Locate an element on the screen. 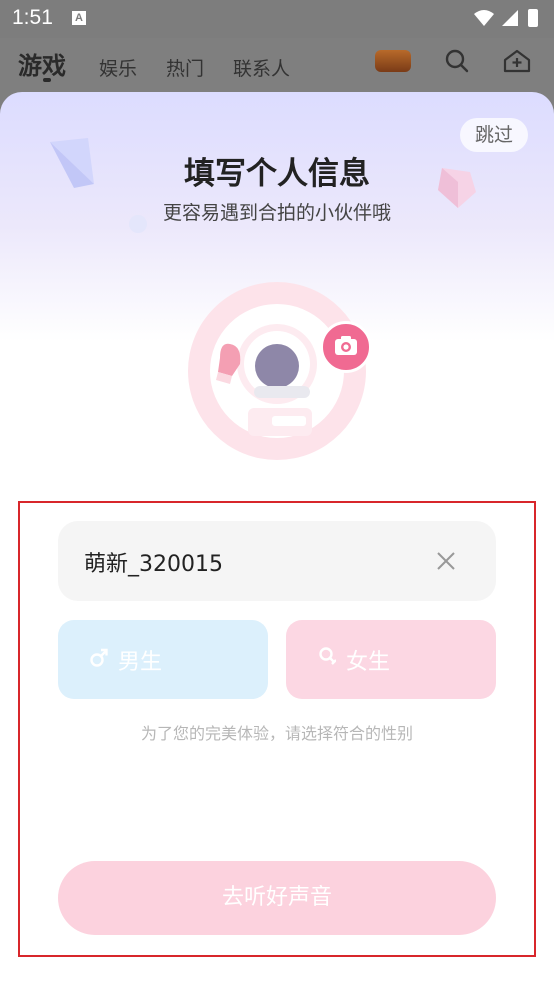 The image size is (554, 984). page-title: 填写个人信息 is located at coordinates (277, 174).